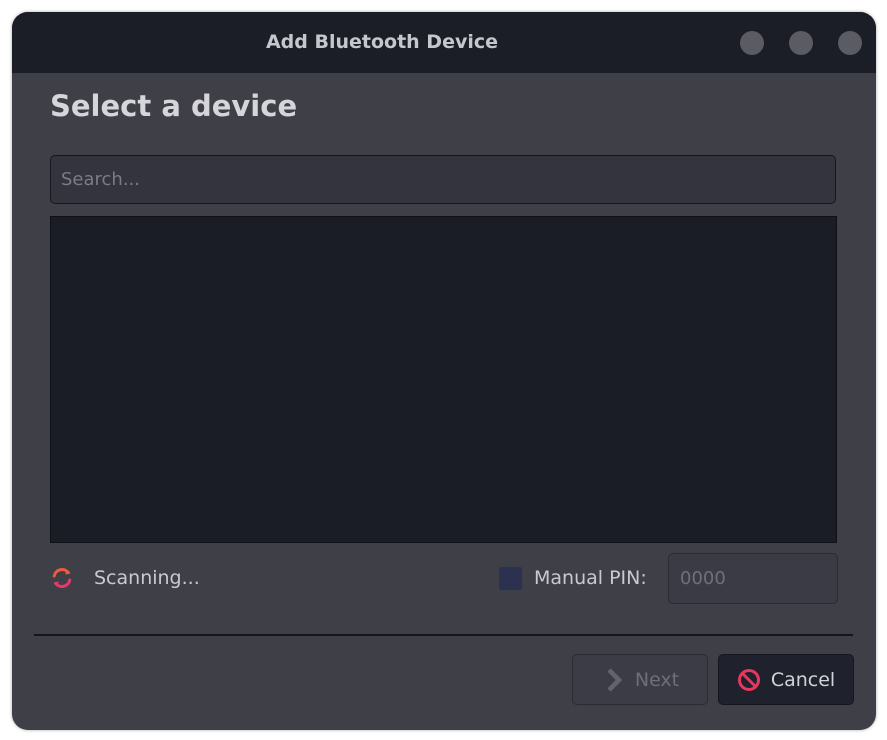  What do you see at coordinates (510, 578) in the screenshot?
I see `manual-pin-checkbox` at bounding box center [510, 578].